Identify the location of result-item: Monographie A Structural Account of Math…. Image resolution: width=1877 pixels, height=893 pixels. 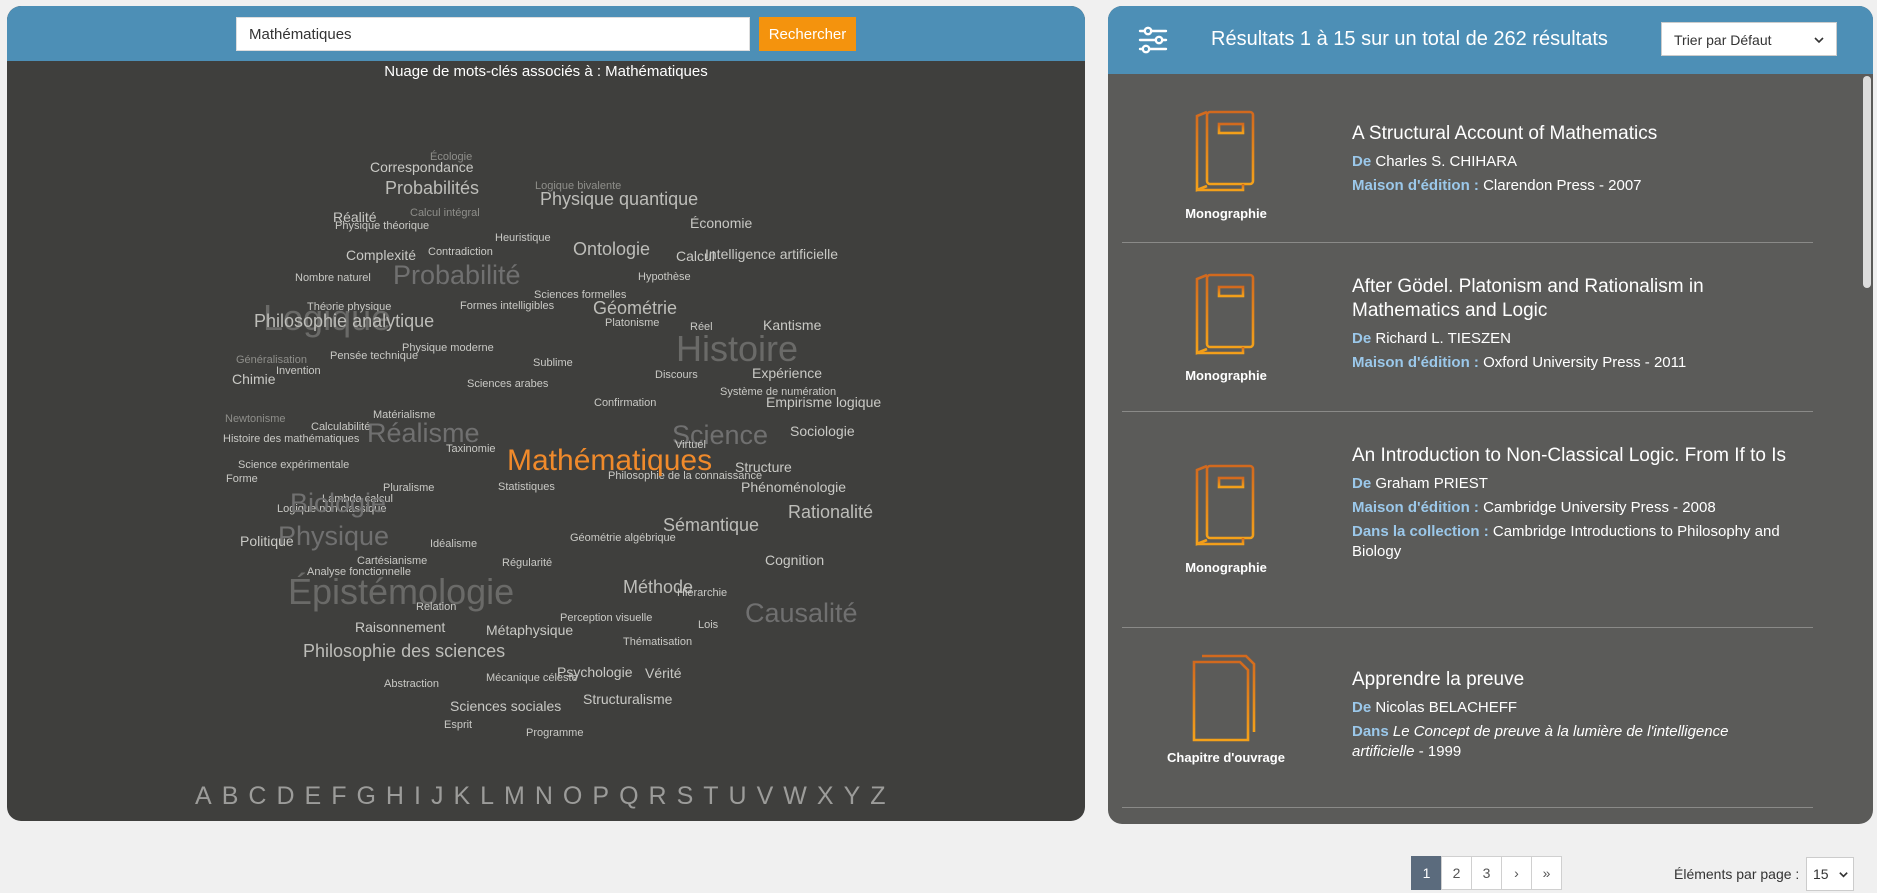
(1467, 159).